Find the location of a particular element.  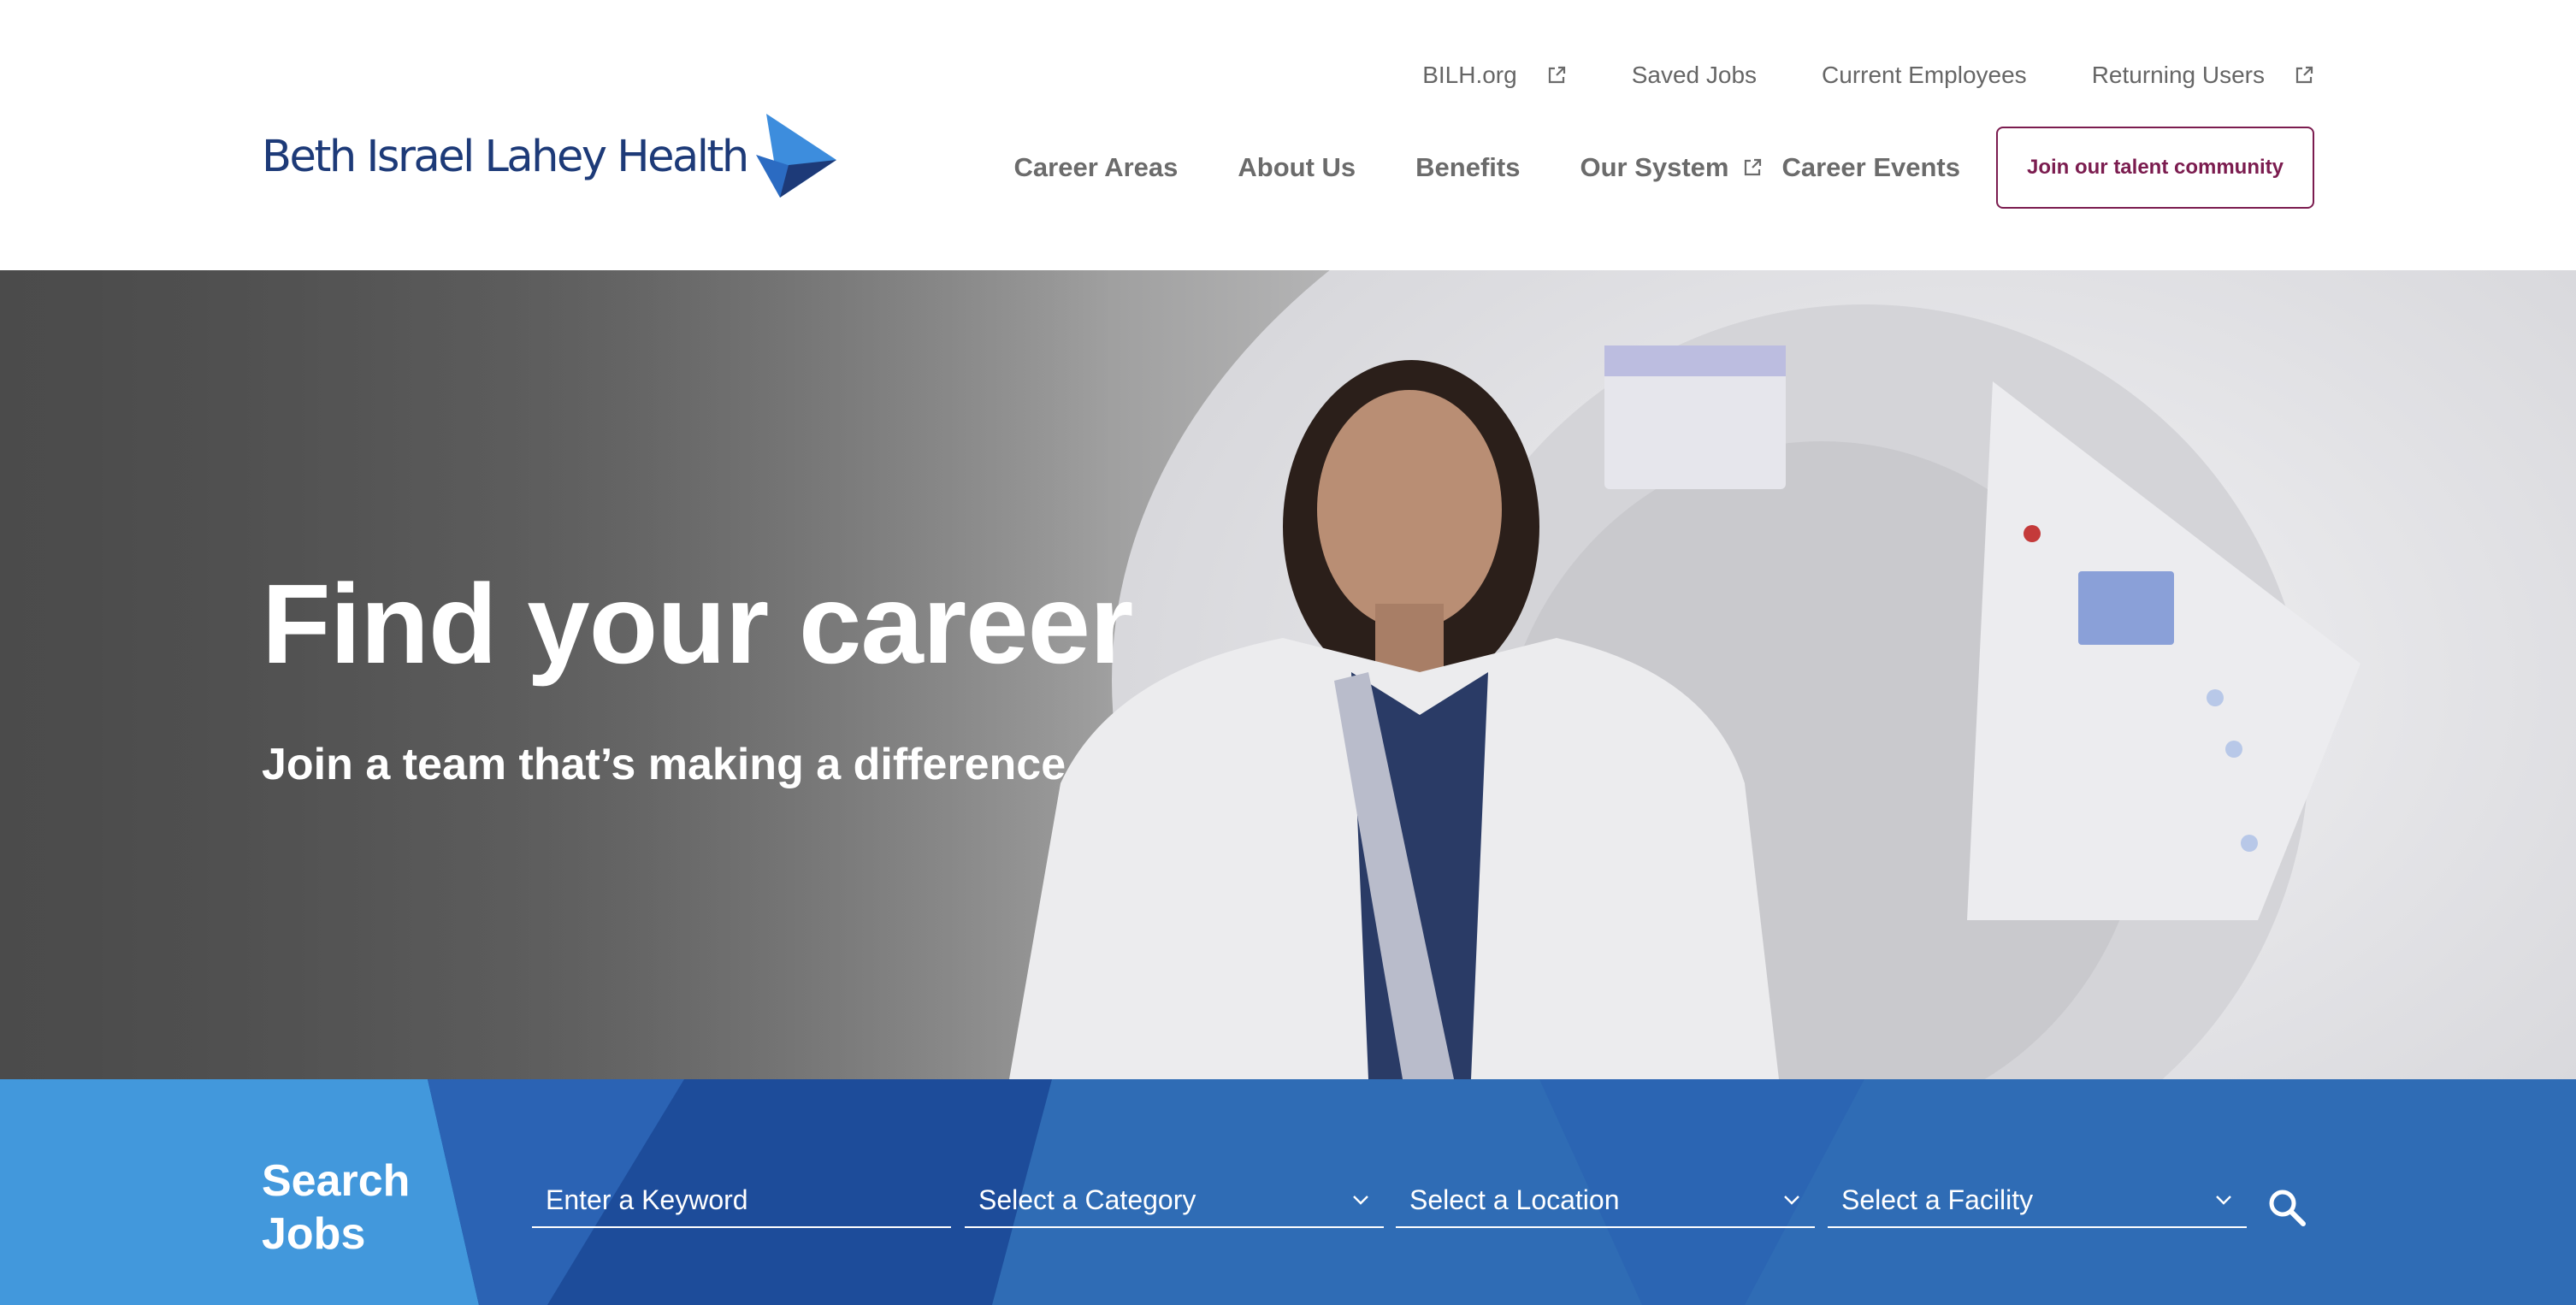

category-select: Select a Category is located at coordinates (1174, 1200).